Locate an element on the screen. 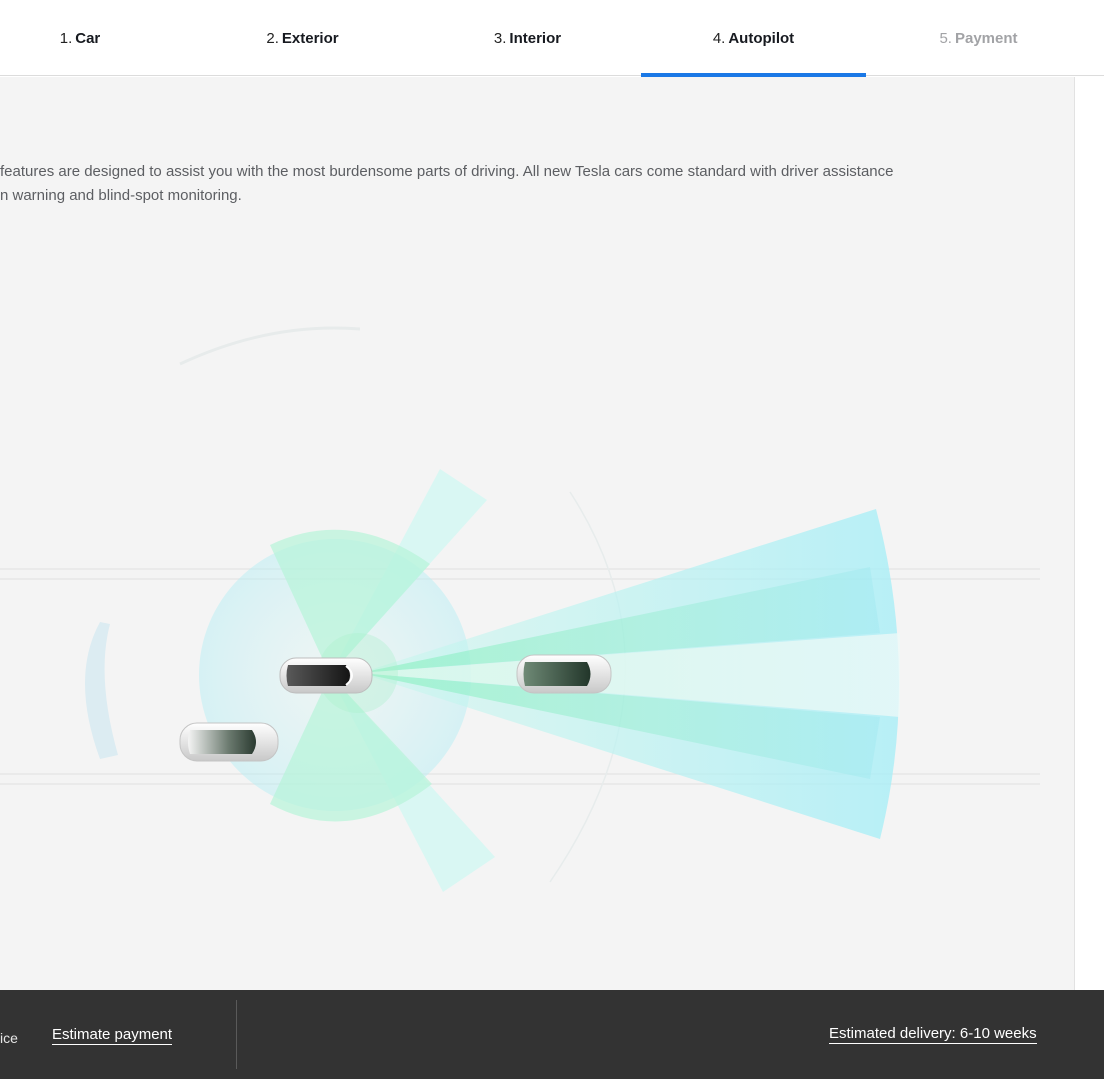 Image resolution: width=1104 pixels, height=1079 pixels. estimated-delivery-link: Estimated delivery: 6-10 weeks is located at coordinates (933, 1034).